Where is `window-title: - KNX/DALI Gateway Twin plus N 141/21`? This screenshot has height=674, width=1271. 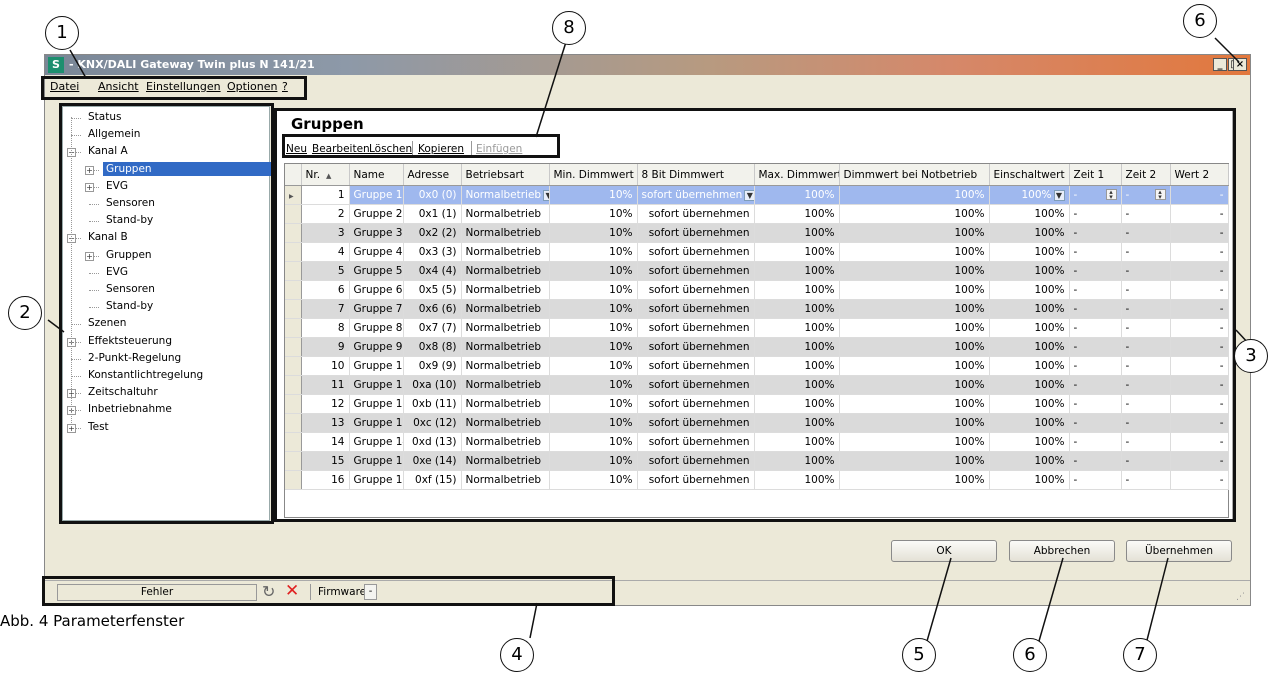 window-title: - KNX/DALI Gateway Twin plus N 141/21 is located at coordinates (192, 64).